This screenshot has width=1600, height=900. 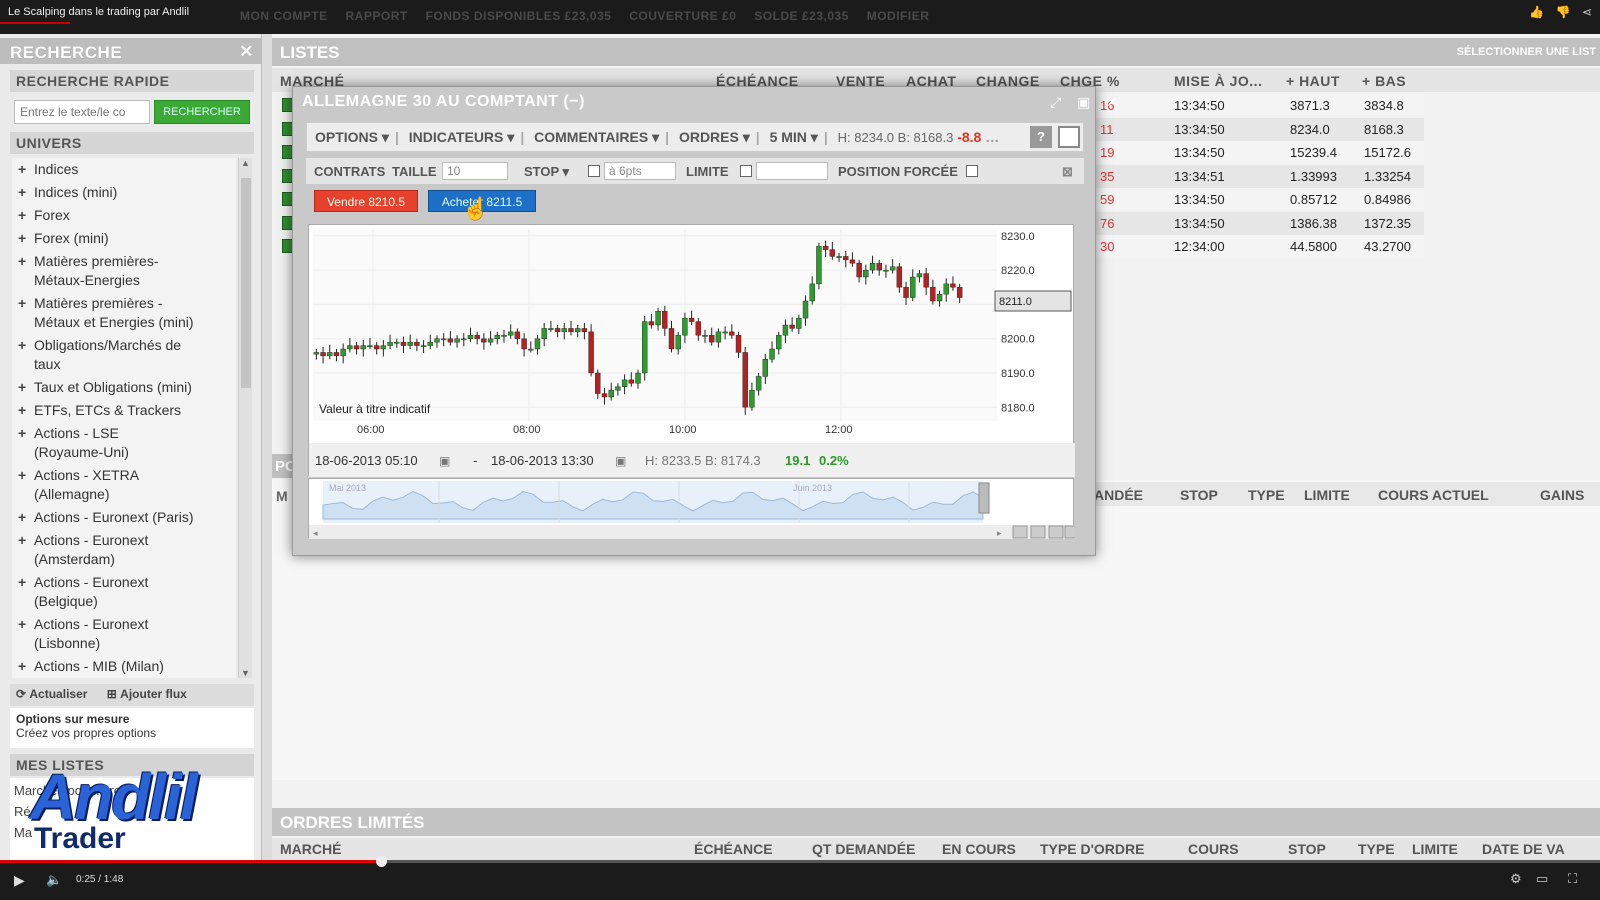 What do you see at coordinates (147, 694) in the screenshot?
I see `add-feed-button: ⊞ Ajouter flux` at bounding box center [147, 694].